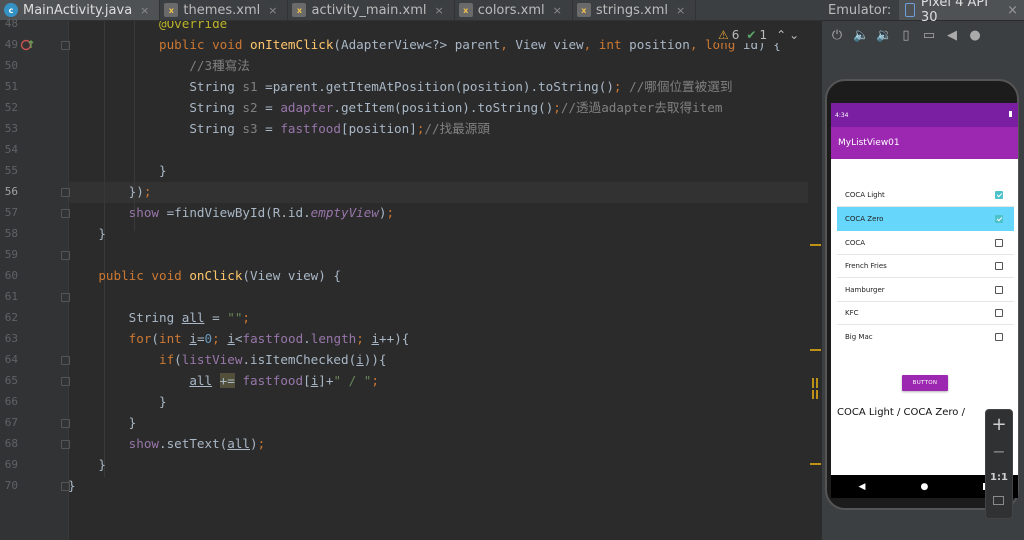  What do you see at coordinates (261, 212) in the screenshot?
I see `code-line: show =findViewById(R.id.emptyView);` at bounding box center [261, 212].